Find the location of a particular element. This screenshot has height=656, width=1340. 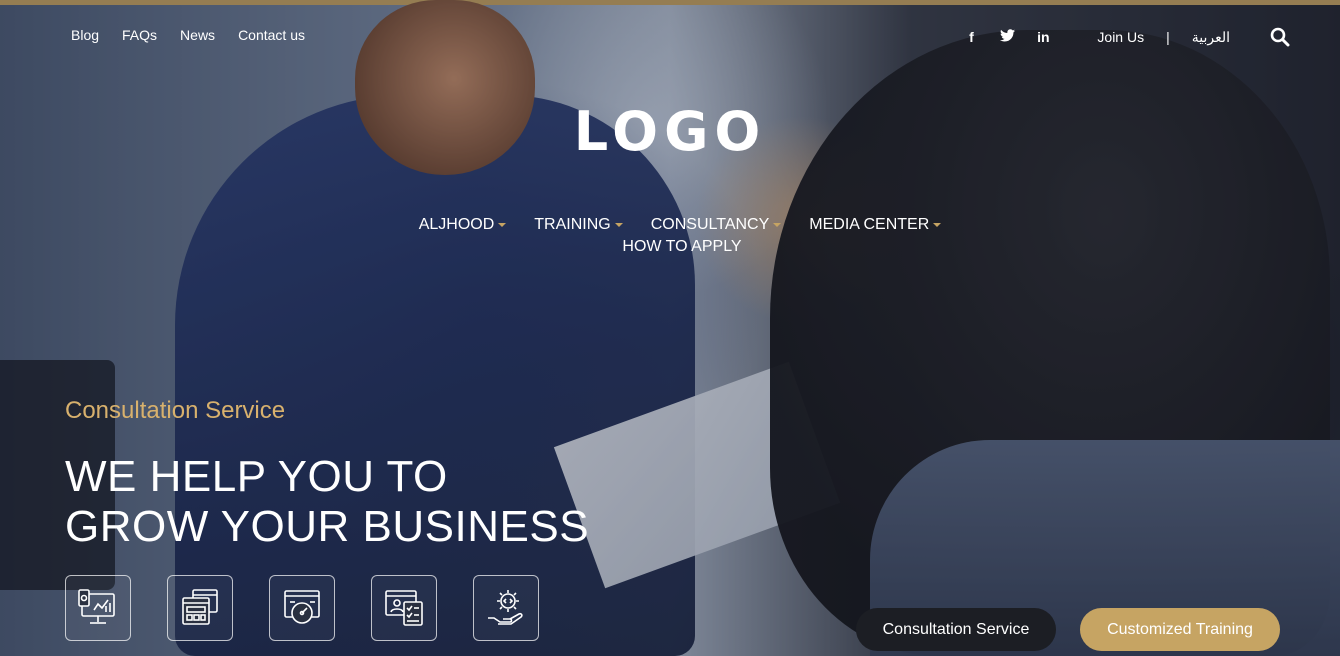

headline-line-1: WE HELP YOU TO is located at coordinates (256, 476).